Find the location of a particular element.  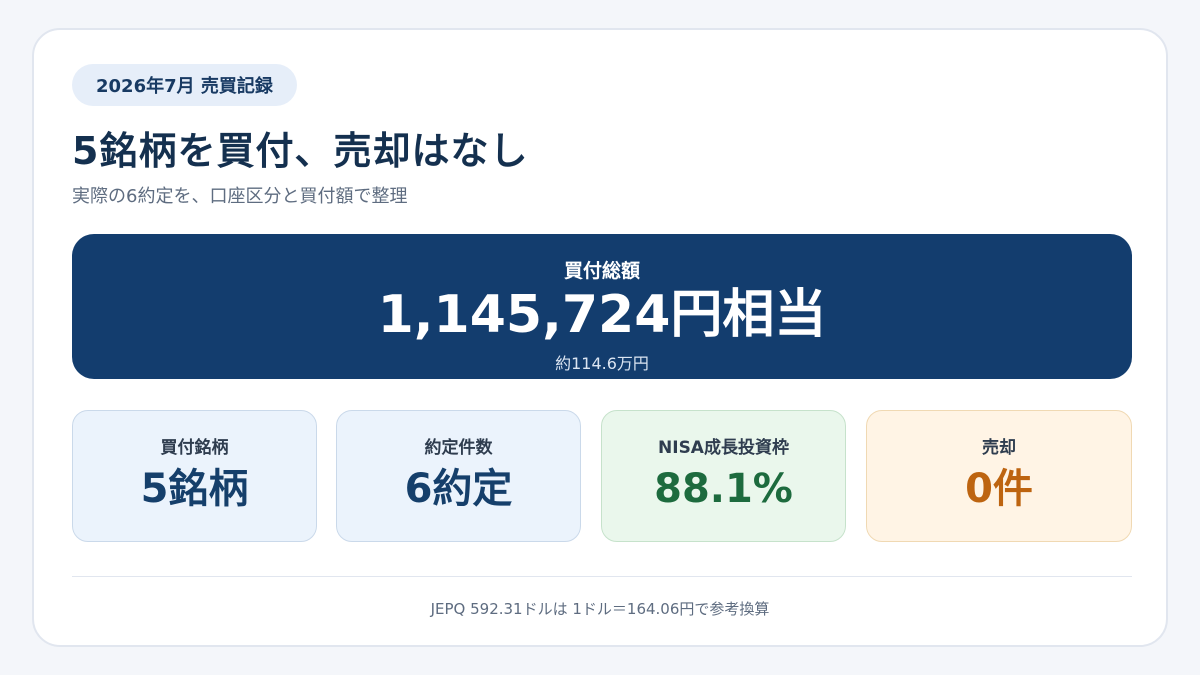

stat-value: 6約定 is located at coordinates (458, 489).